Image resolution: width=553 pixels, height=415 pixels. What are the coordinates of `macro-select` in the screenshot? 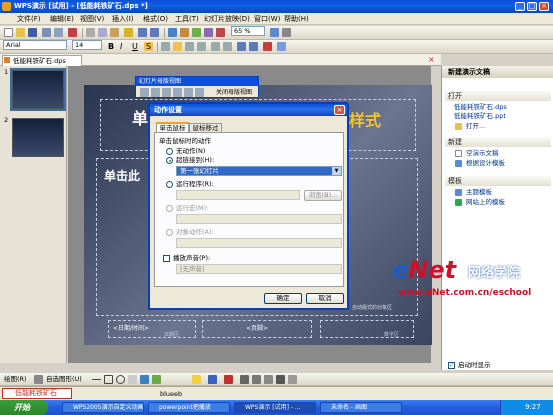 It's located at (259, 219).